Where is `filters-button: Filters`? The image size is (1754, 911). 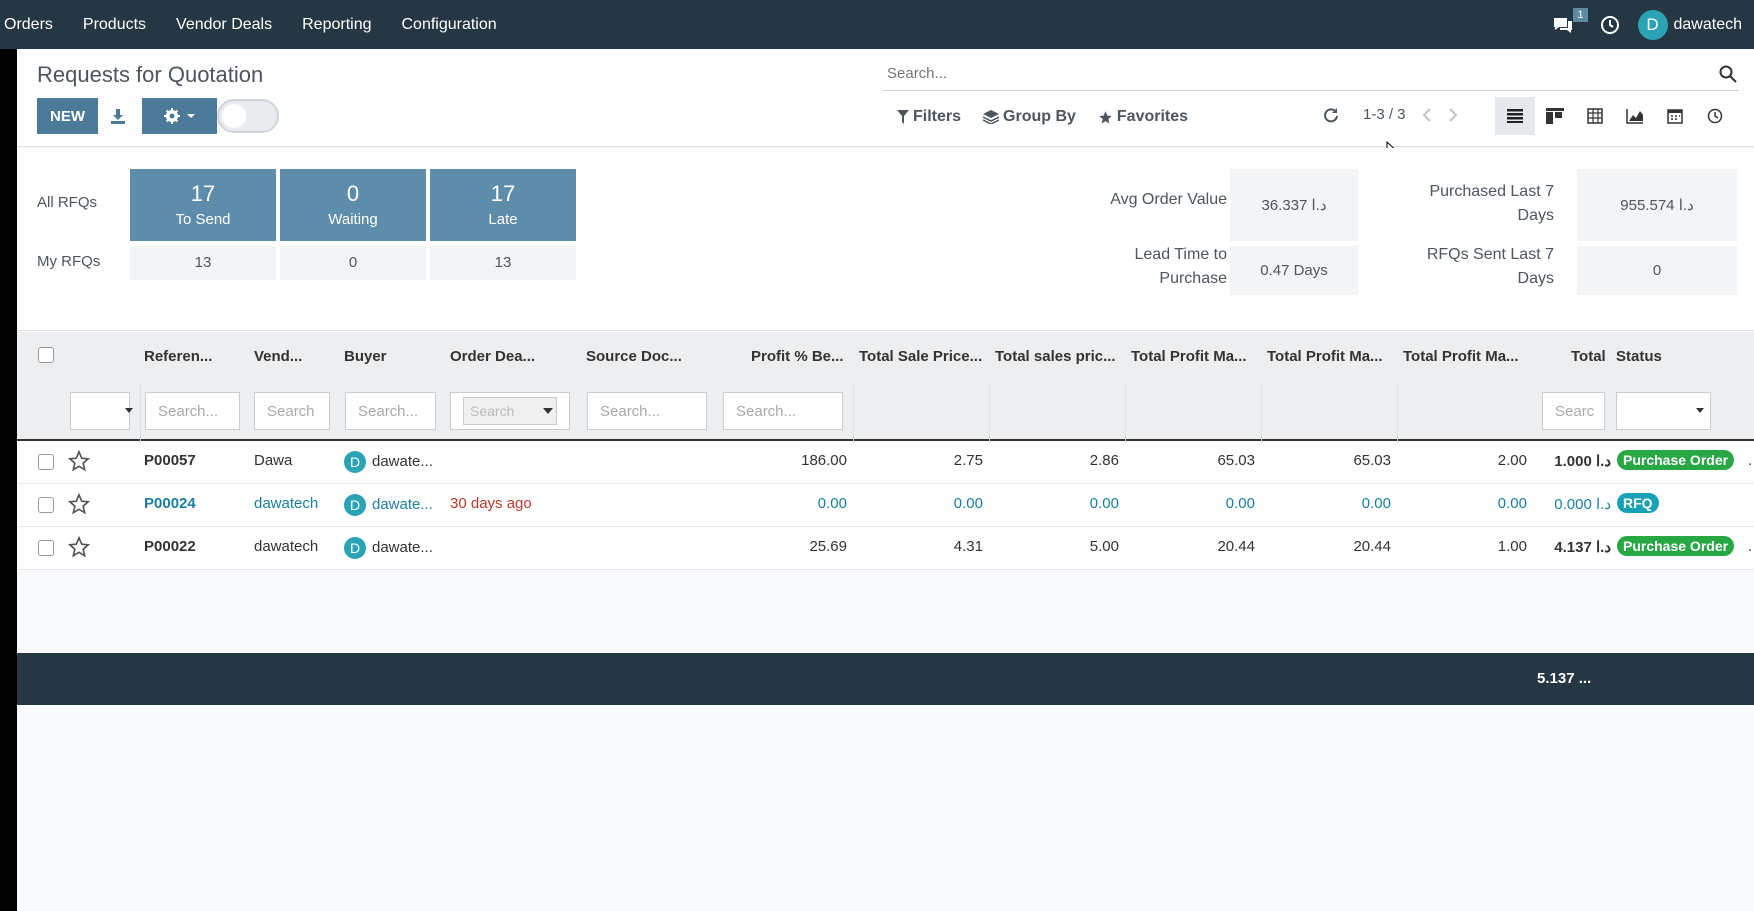
filters-button: Filters is located at coordinates (929, 117).